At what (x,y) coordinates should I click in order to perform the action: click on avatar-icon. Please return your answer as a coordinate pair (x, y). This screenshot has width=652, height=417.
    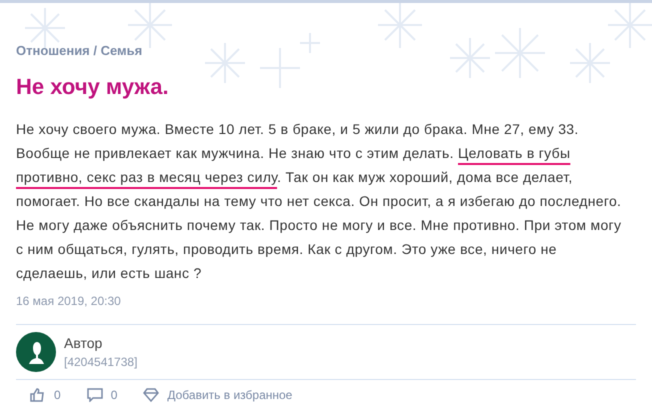
    Looking at the image, I should click on (36, 352).